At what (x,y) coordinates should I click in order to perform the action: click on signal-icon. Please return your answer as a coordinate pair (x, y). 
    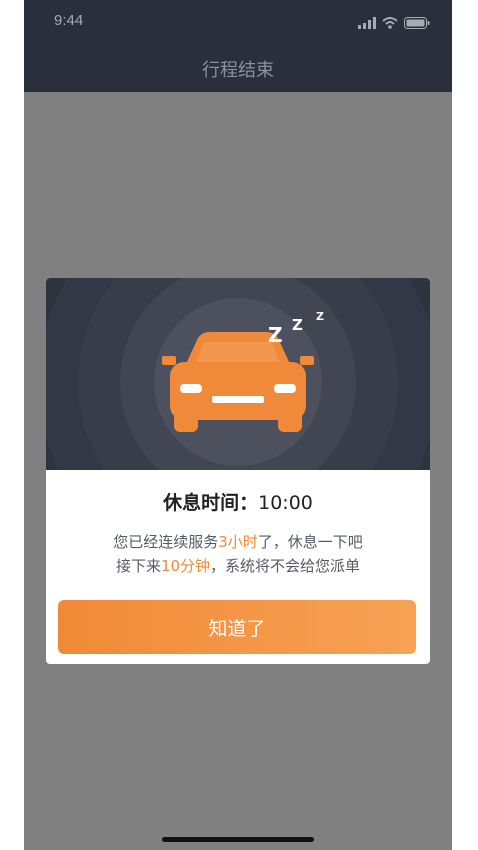
    Looking at the image, I should click on (367, 23).